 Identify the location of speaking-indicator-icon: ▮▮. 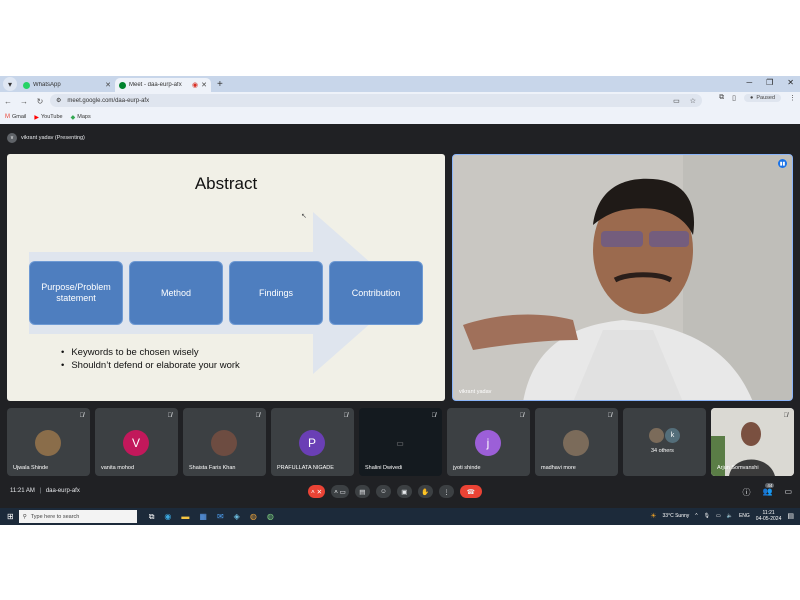
(782, 163).